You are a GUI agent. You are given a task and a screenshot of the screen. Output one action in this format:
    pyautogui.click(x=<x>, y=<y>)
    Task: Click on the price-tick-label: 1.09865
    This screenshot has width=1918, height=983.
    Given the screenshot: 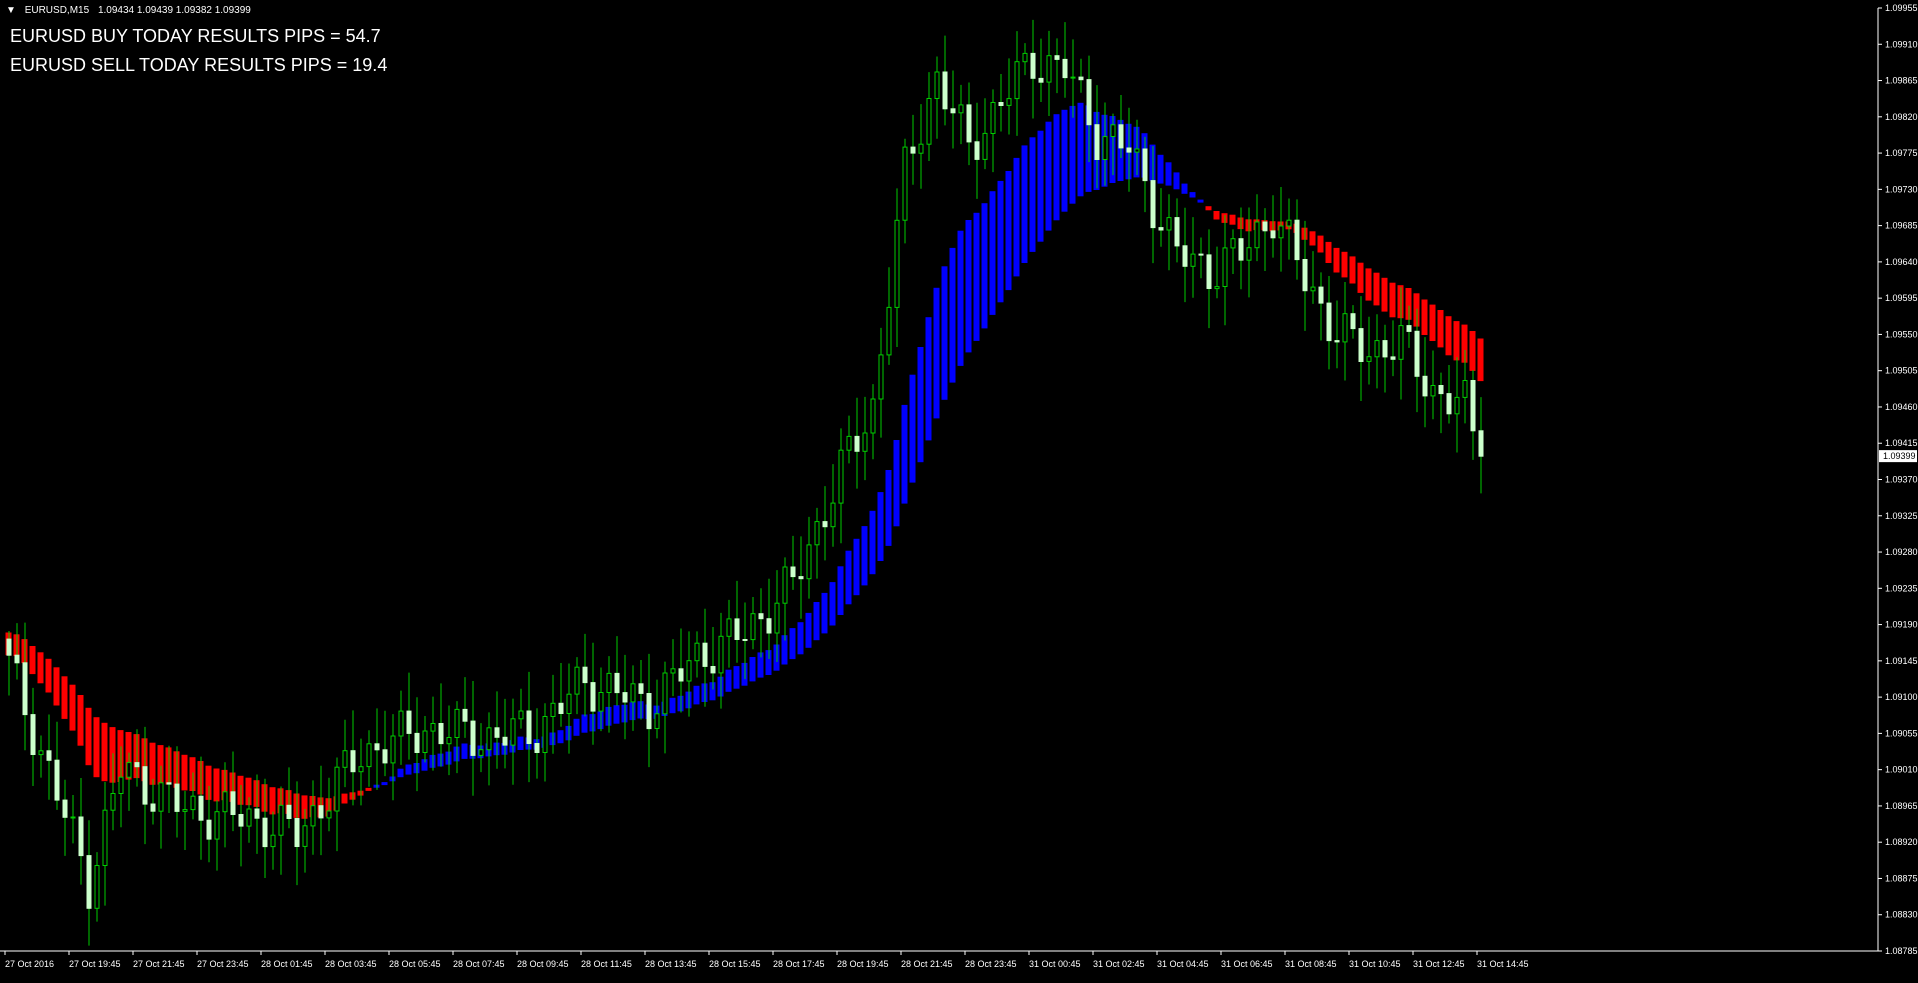 What is the action you would take?
    pyautogui.click(x=1901, y=81)
    